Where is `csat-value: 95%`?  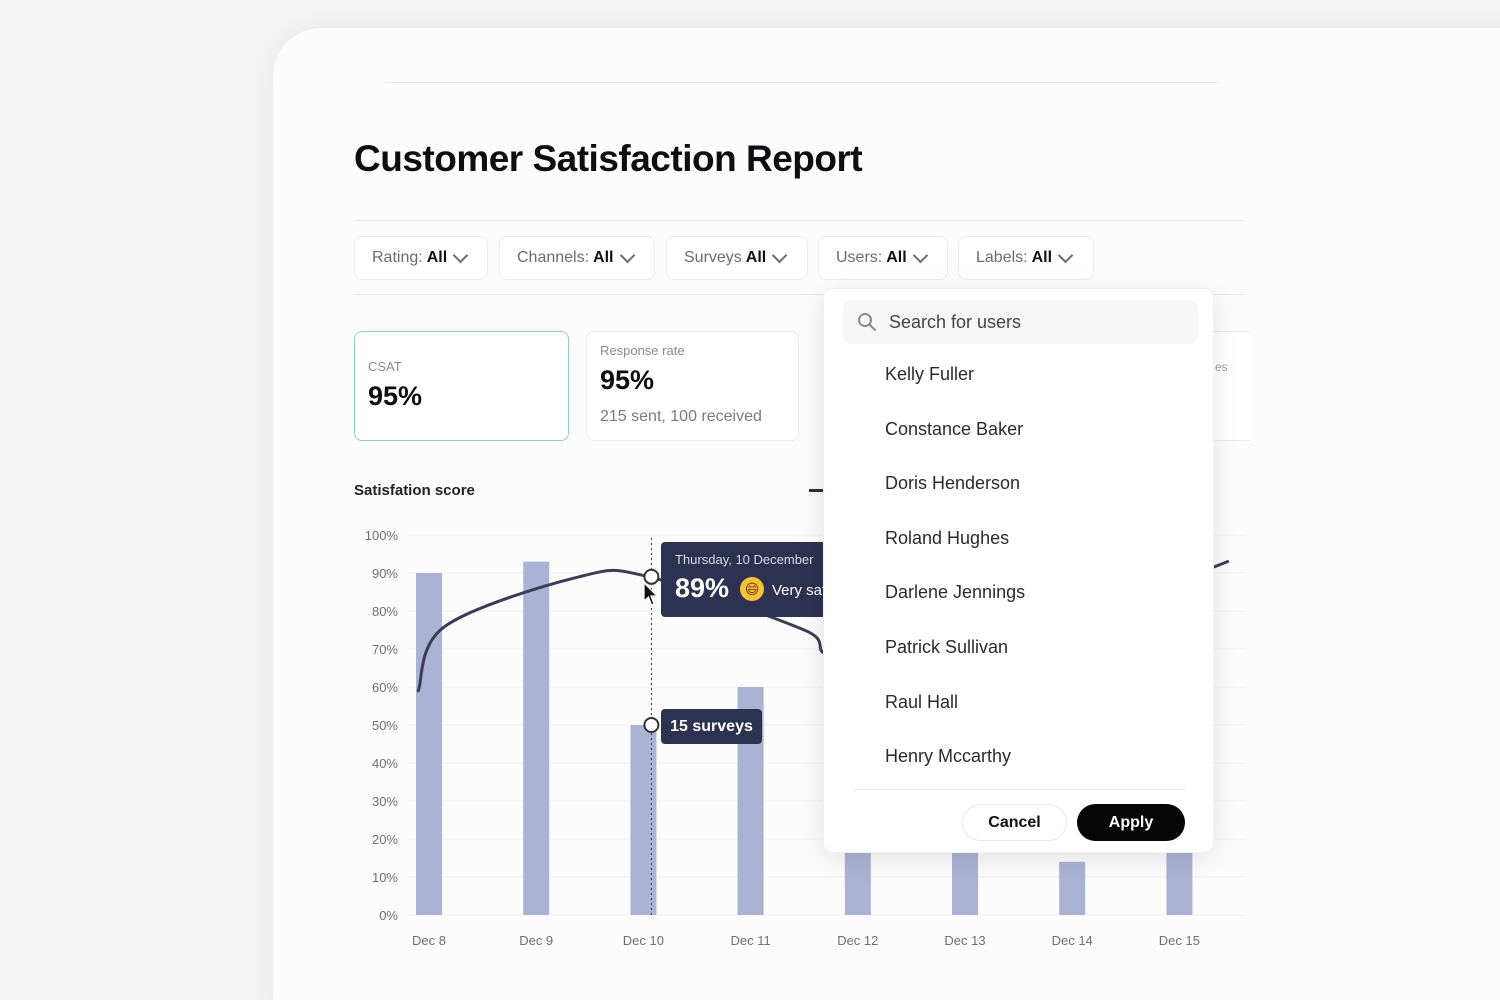
csat-value: 95% is located at coordinates (395, 396).